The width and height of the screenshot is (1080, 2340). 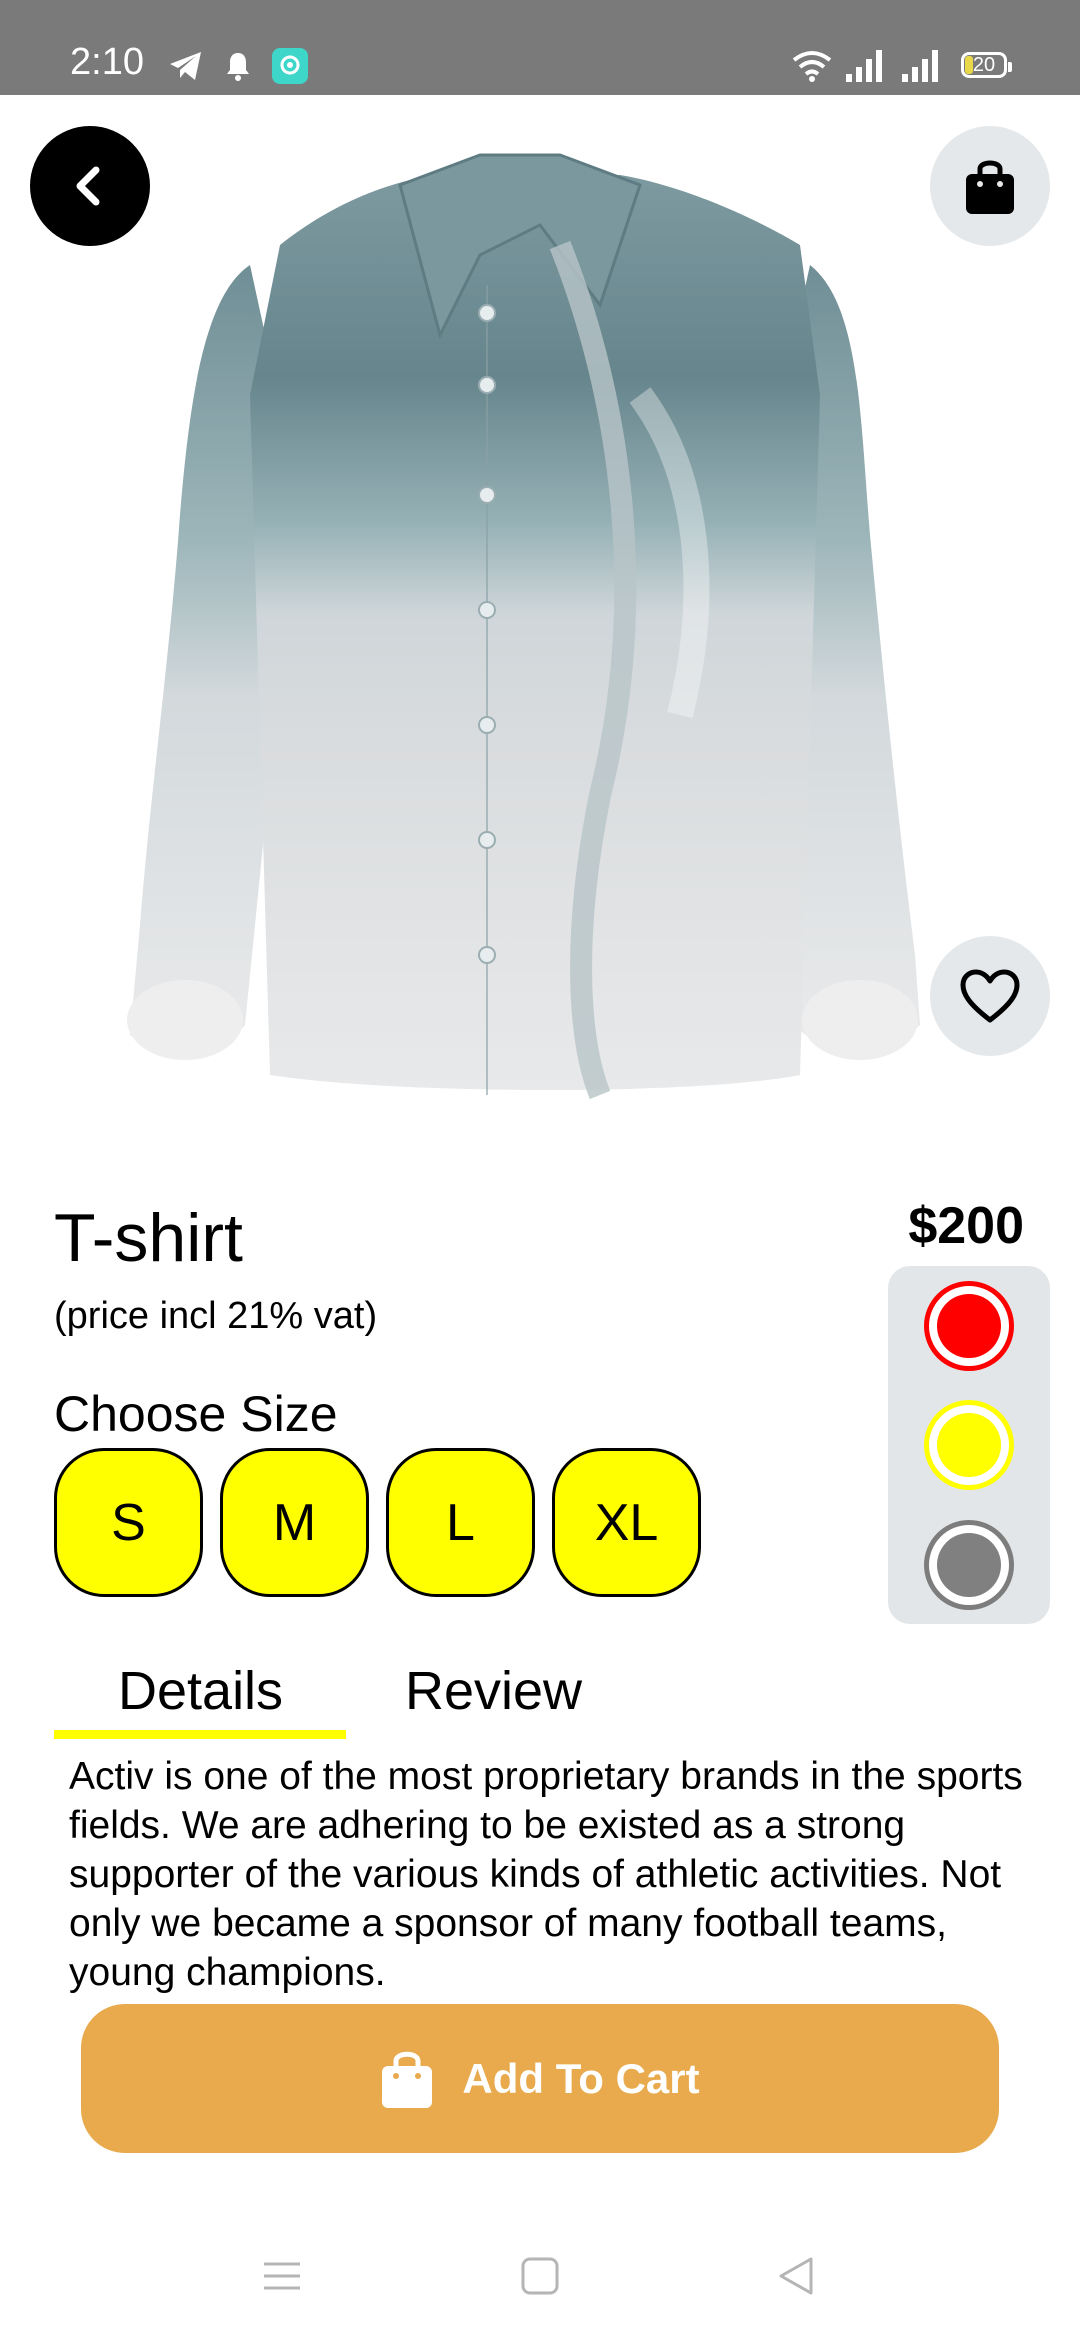 I want to click on home-square-icon, so click(x=540, y=2276).